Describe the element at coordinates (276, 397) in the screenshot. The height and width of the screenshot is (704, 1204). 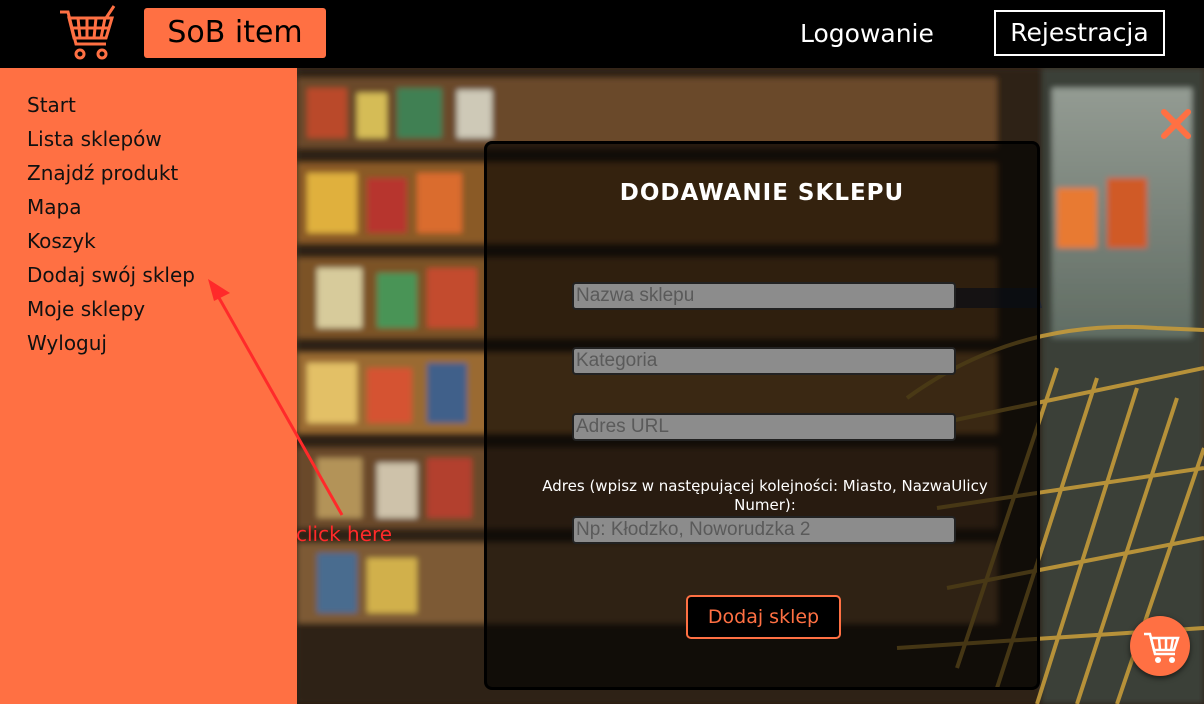
I see `annotation-arrow` at that location.